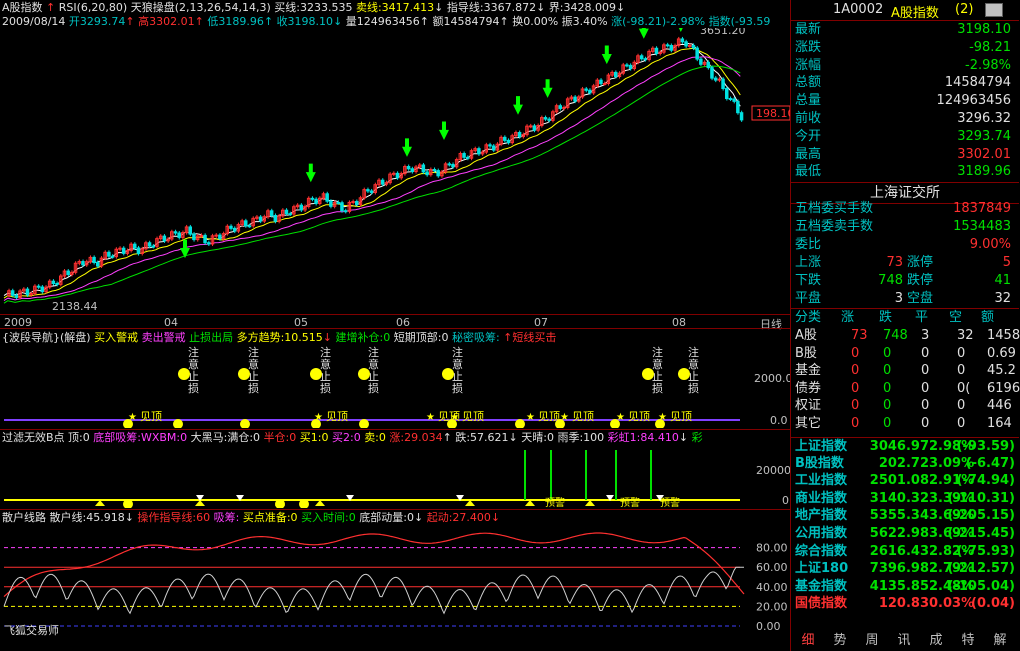 The width and height of the screenshot is (1020, 651). Describe the element at coordinates (226, 517) in the screenshot. I see `panel3-item: 吸筹:` at that location.